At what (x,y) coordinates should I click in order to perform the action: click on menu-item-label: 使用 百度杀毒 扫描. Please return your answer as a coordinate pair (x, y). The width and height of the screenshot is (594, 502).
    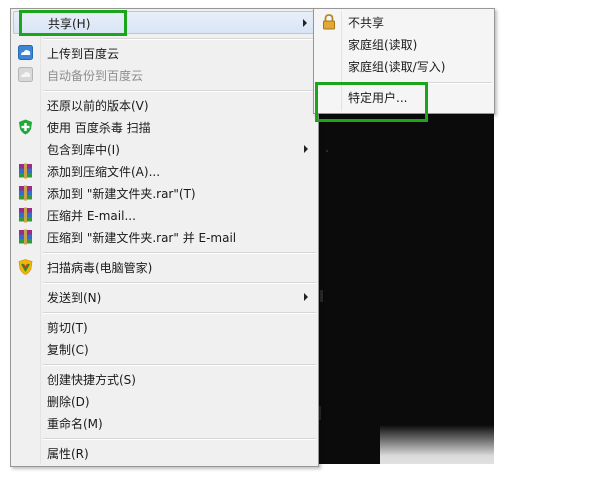
    Looking at the image, I should click on (99, 128).